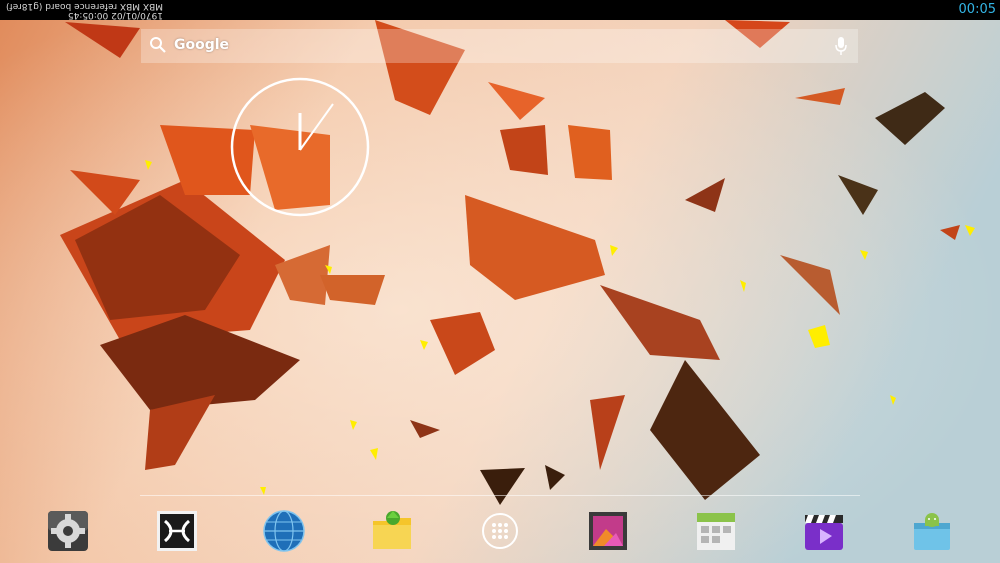 Image resolution: width=1000 pixels, height=563 pixels. I want to click on device-name: MBX MBX reference board (g18ref), so click(85, 6).